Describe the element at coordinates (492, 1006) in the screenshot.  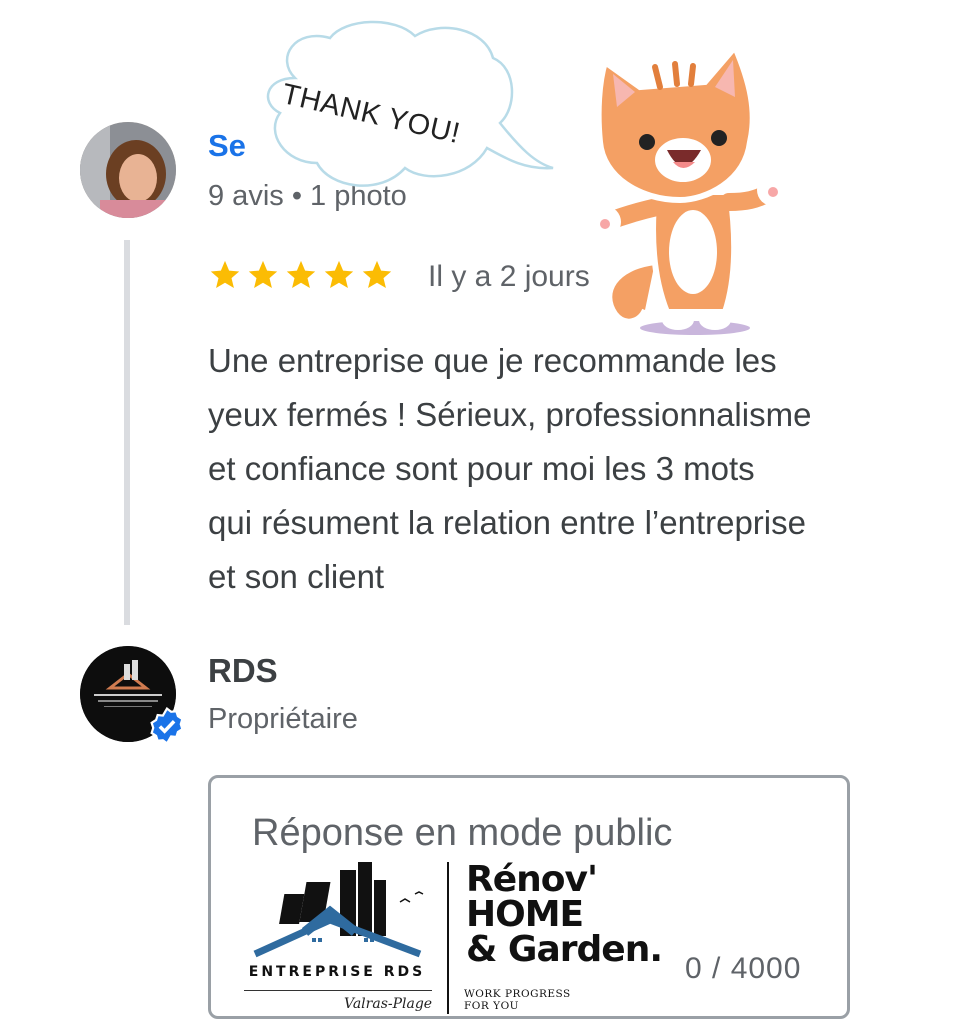
I see `logo-tagline-2: FOR YOU` at that location.